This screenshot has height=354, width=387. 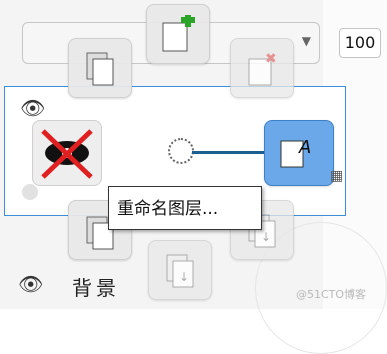 I want to click on svg-text: A, so click(x=304, y=147).